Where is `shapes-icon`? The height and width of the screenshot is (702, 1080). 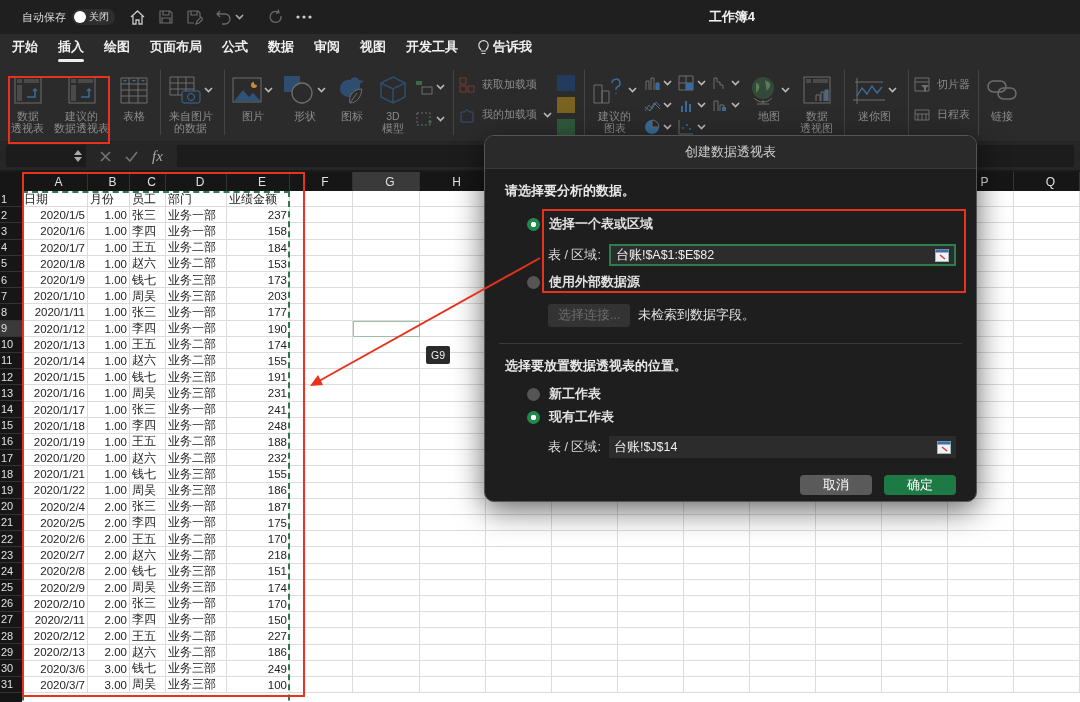
shapes-icon is located at coordinates (299, 90).